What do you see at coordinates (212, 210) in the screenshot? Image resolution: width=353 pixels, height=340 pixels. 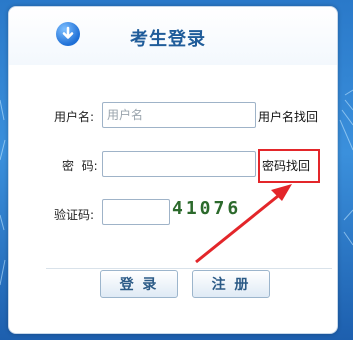 I see `captcha-image: 41076` at bounding box center [212, 210].